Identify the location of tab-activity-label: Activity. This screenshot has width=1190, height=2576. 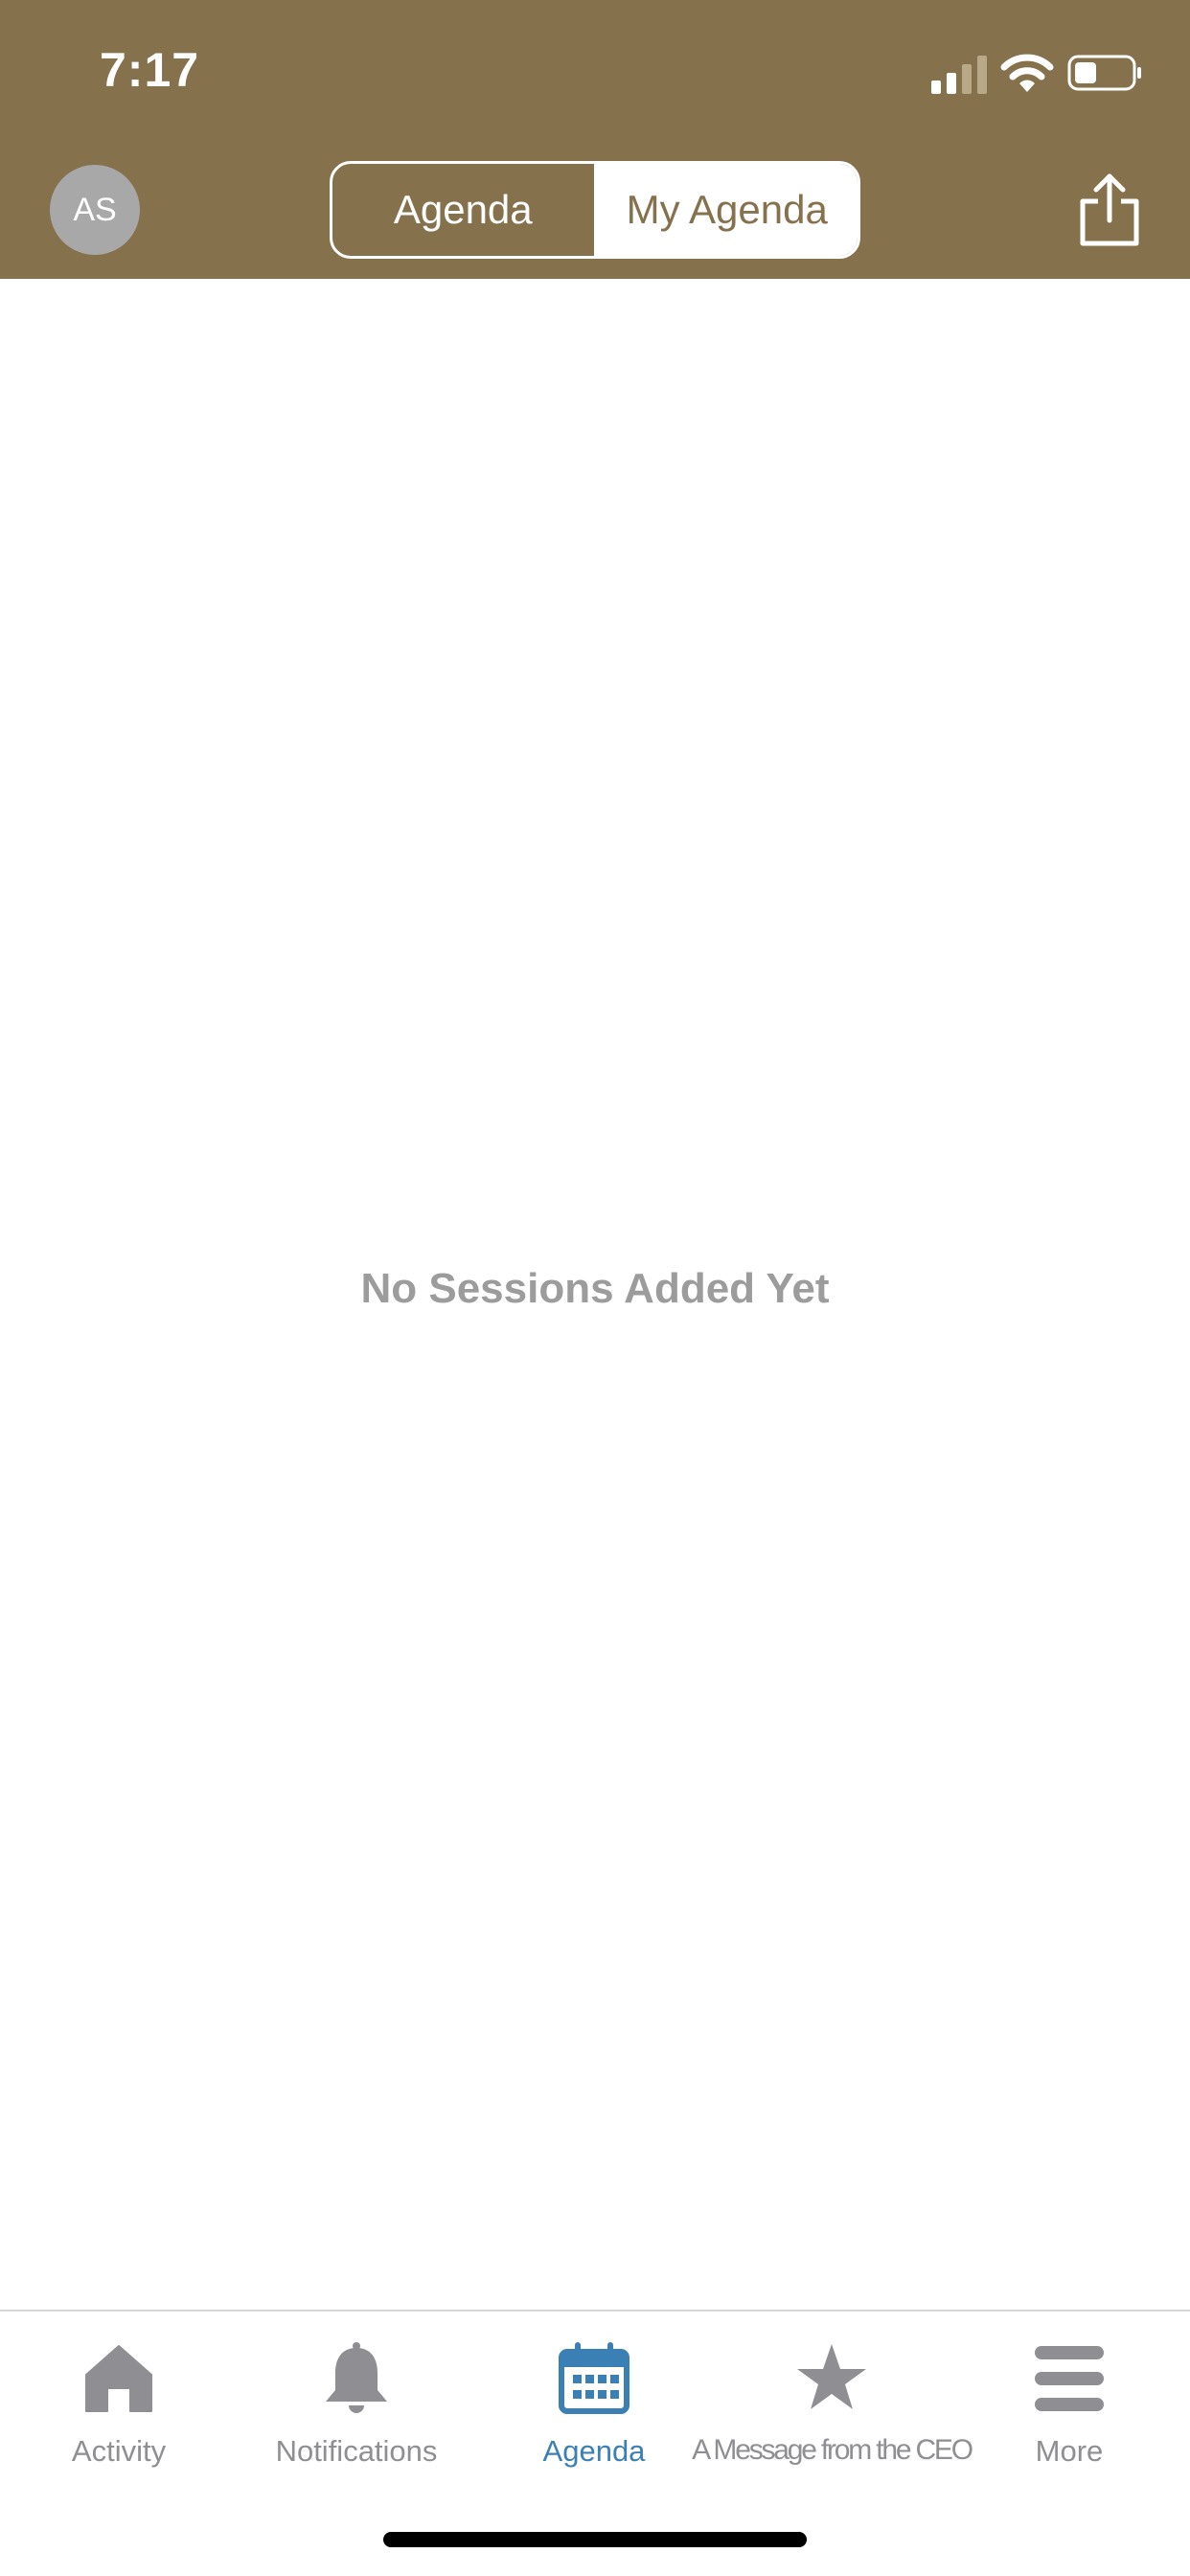
(119, 2451).